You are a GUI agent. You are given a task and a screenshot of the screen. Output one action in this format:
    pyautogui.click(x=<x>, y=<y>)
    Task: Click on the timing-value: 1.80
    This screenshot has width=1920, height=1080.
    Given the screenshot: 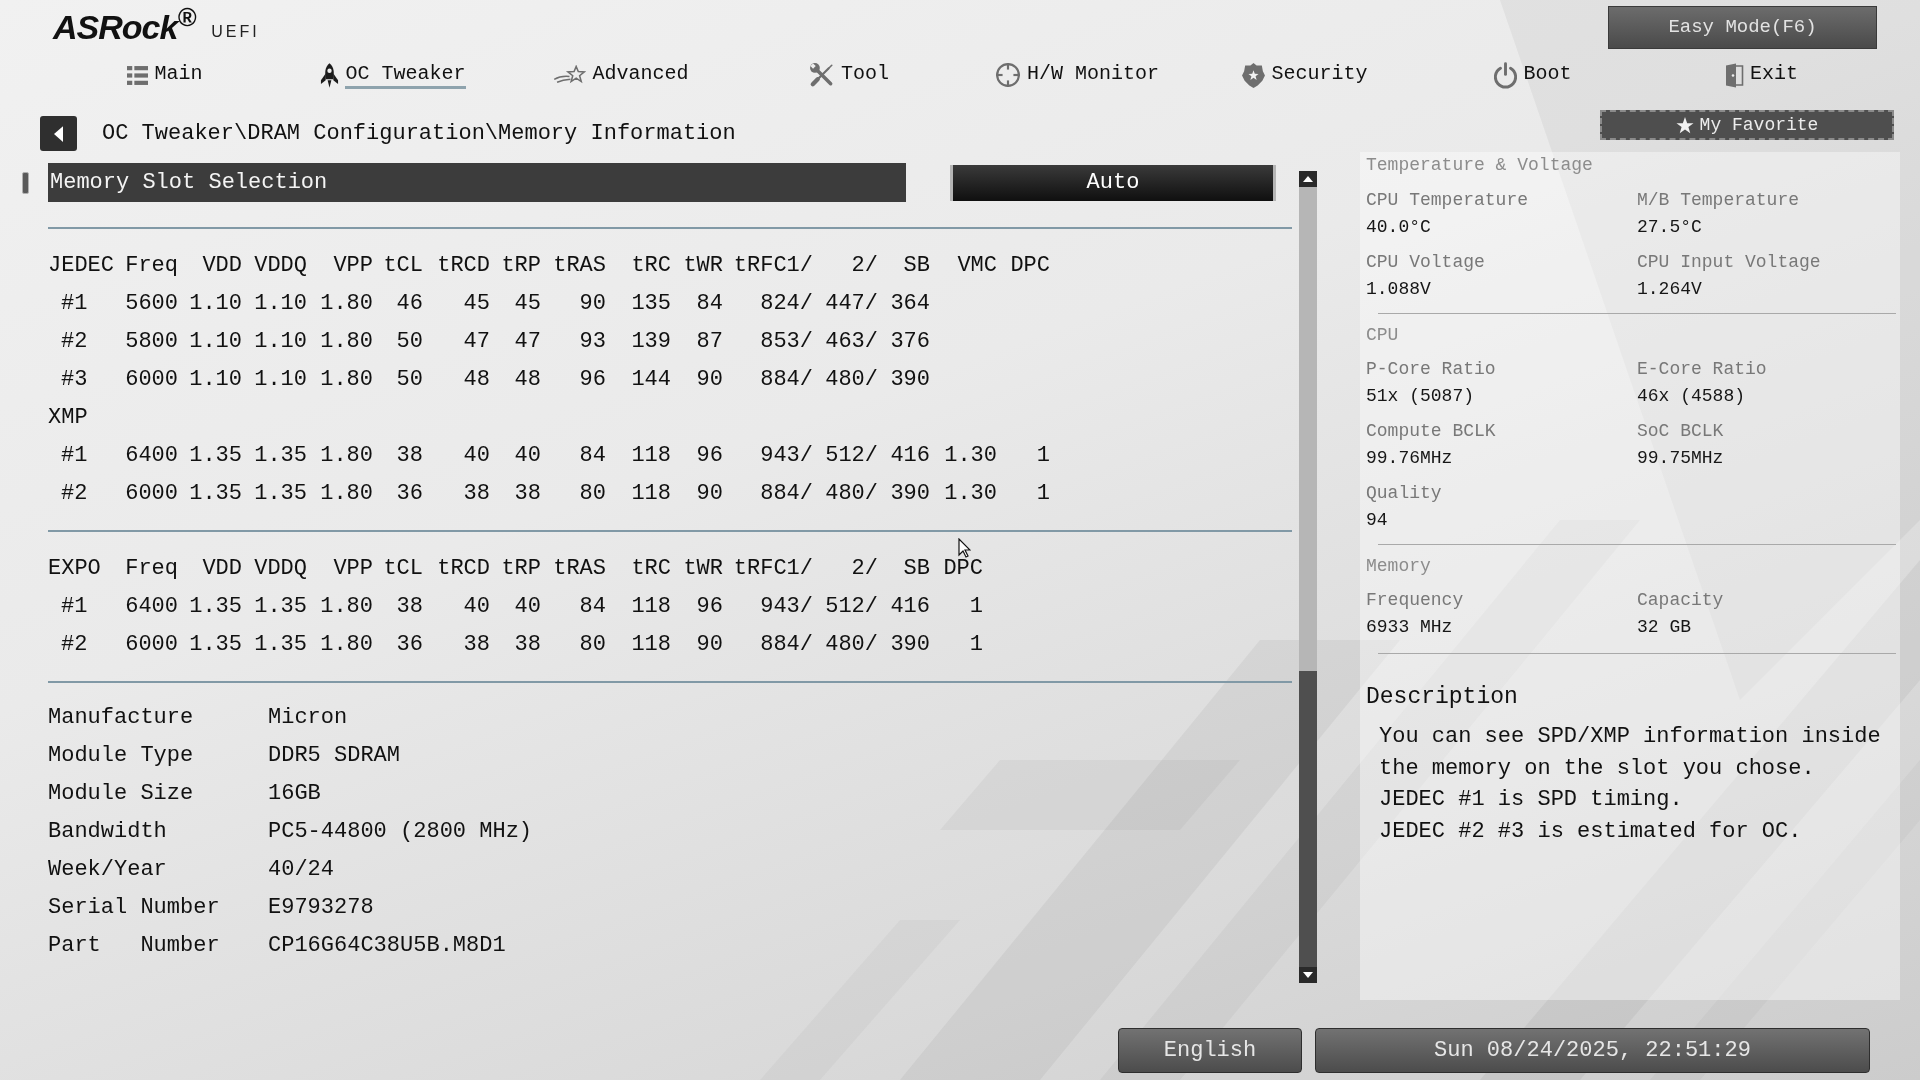 What is the action you would take?
    pyautogui.click(x=346, y=645)
    